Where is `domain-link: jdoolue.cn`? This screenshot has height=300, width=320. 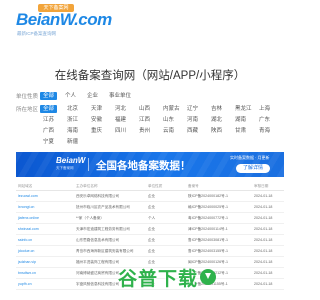
domain-link: jdoolue.cn is located at coordinates (45, 251).